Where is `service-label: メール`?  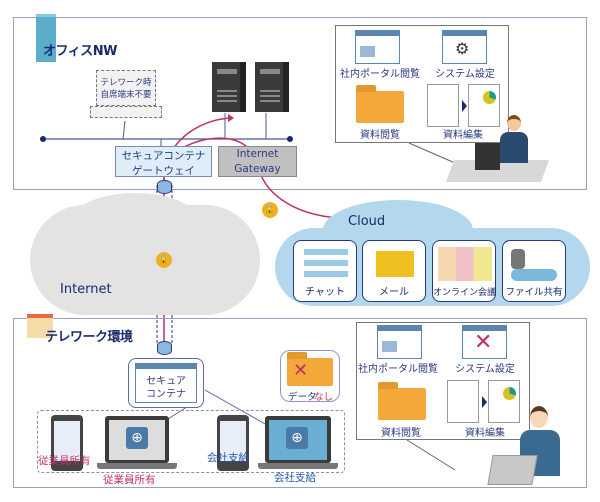
service-label: メール is located at coordinates (394, 292).